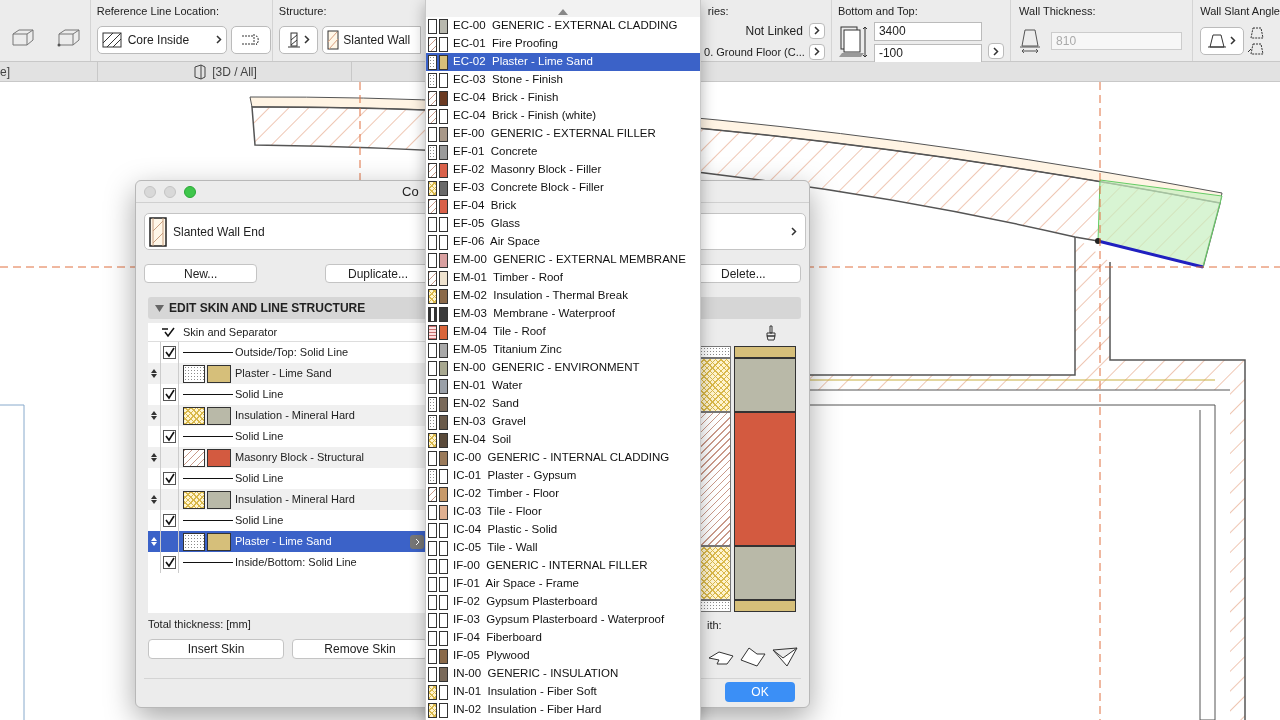  I want to click on menu-item-label: IF-05 Plywood, so click(491, 656).